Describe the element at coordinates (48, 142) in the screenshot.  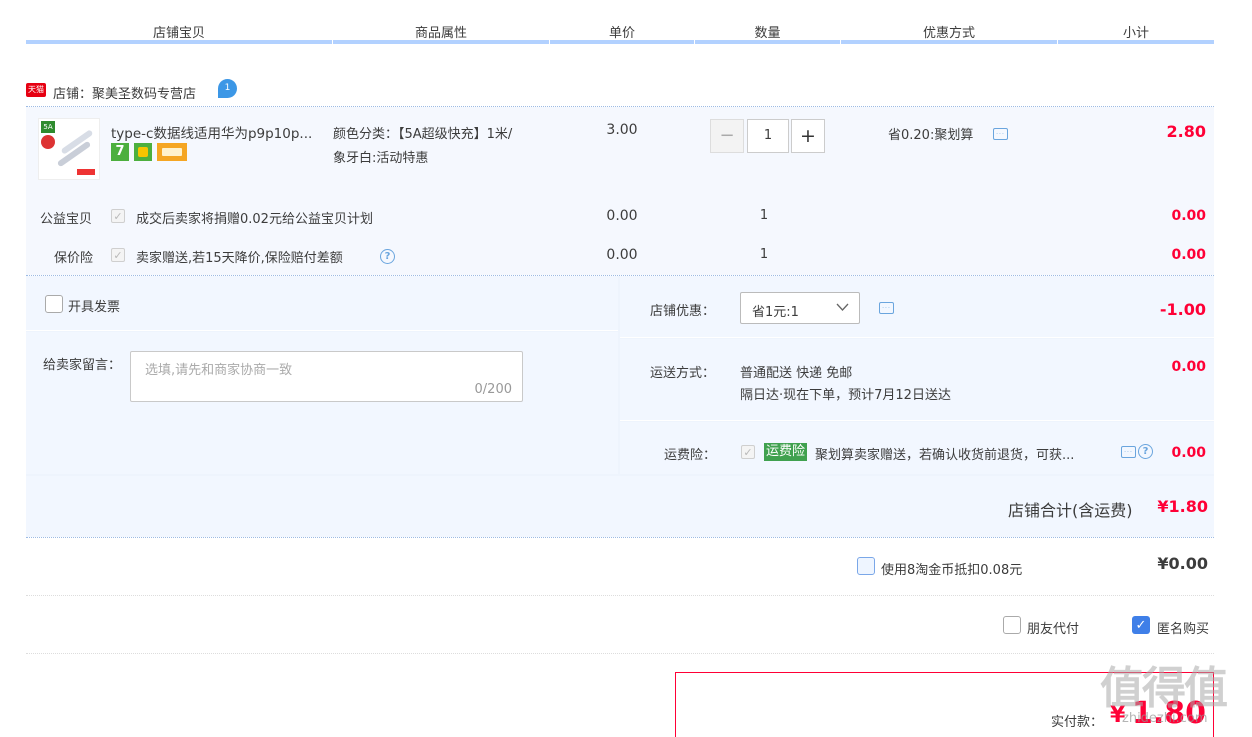
I see `thumbnail-badge-icon` at that location.